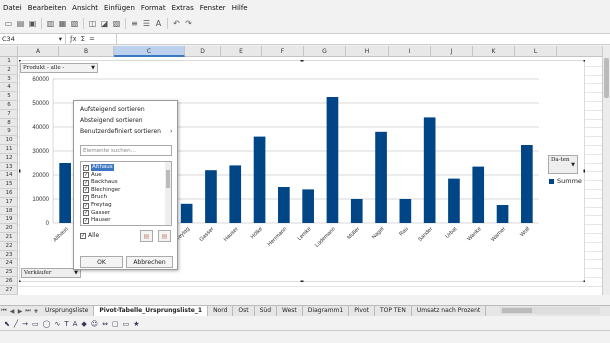  What do you see at coordinates (51, 273) in the screenshot?
I see `pivot-field-verkaeufer: Verkäufer ▼` at bounding box center [51, 273].